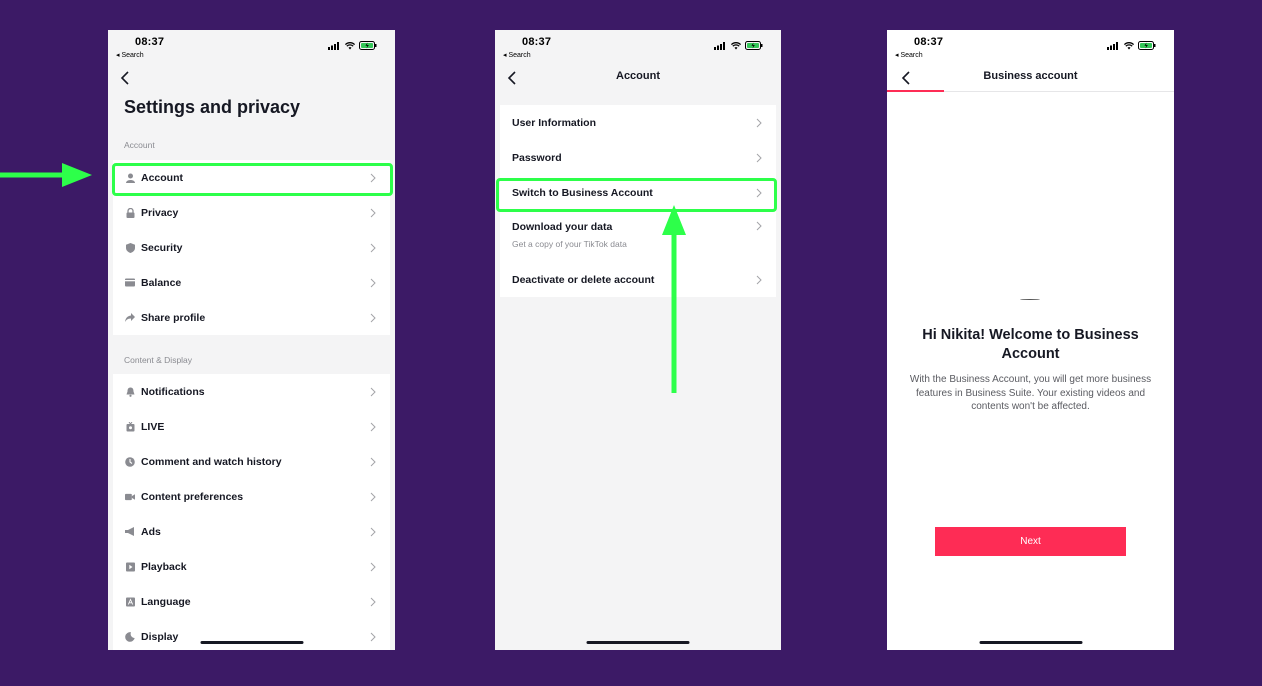 Image resolution: width=1262 pixels, height=686 pixels. Describe the element at coordinates (130, 178) in the screenshot. I see `person-icon` at that location.